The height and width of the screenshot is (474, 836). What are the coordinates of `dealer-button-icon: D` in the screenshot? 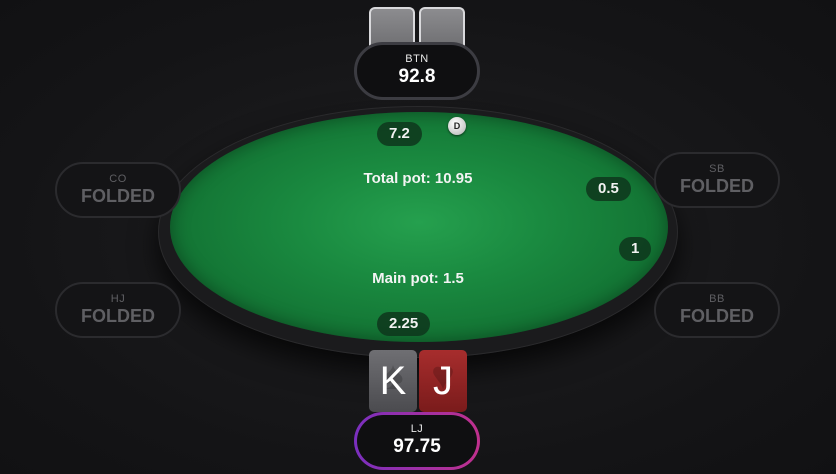 It's located at (457, 126).